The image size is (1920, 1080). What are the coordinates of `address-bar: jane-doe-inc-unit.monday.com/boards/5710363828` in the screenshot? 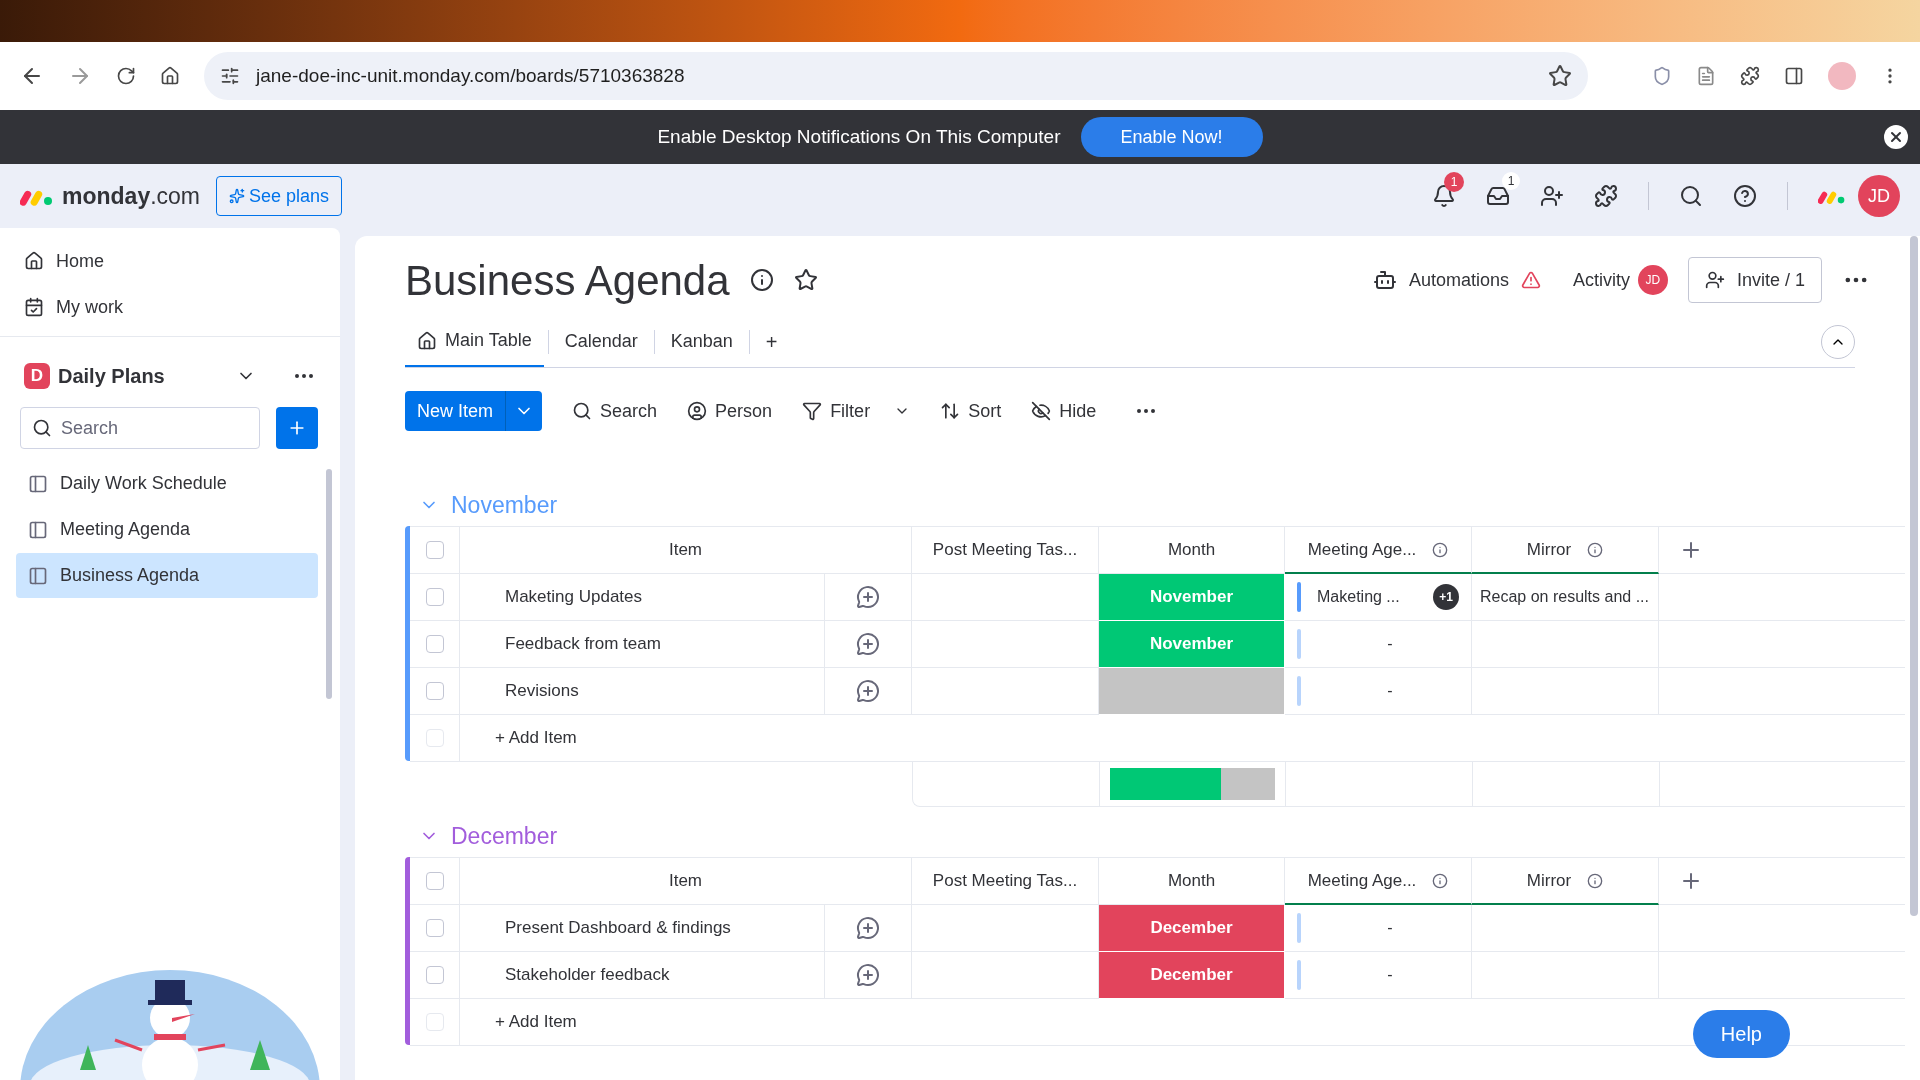 It's located at (896, 76).